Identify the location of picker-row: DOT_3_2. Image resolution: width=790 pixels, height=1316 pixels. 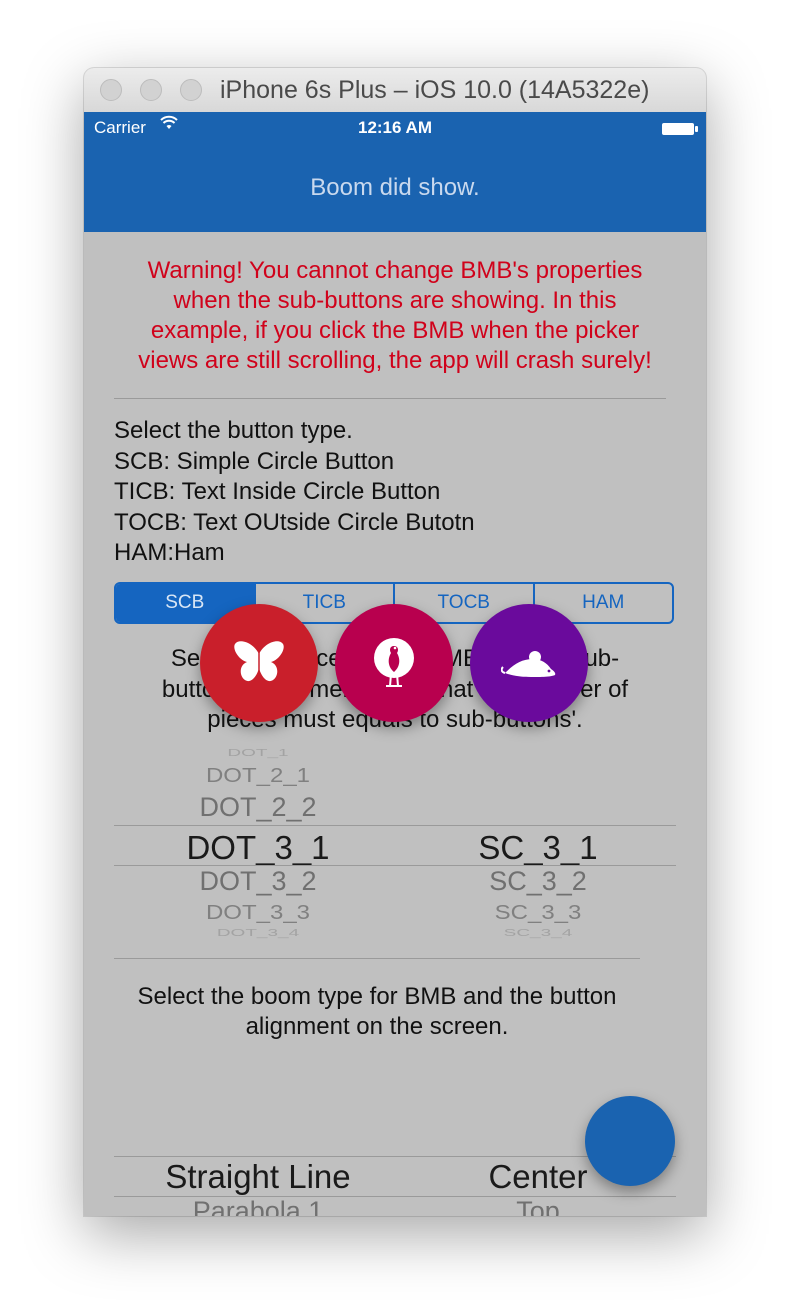
(258, 881).